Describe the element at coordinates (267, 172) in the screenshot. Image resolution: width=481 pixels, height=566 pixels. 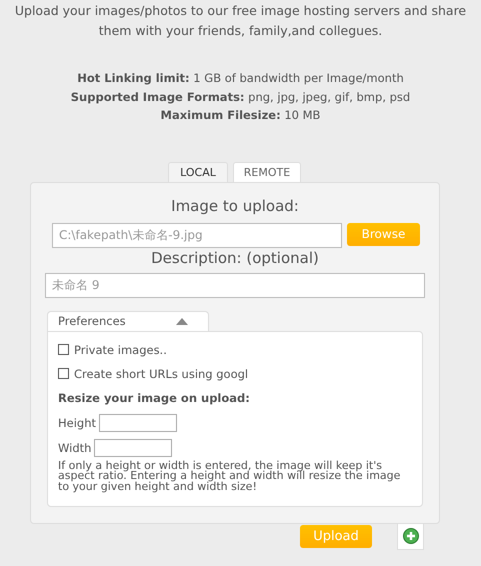
I see `tab: REMOTE` at that location.